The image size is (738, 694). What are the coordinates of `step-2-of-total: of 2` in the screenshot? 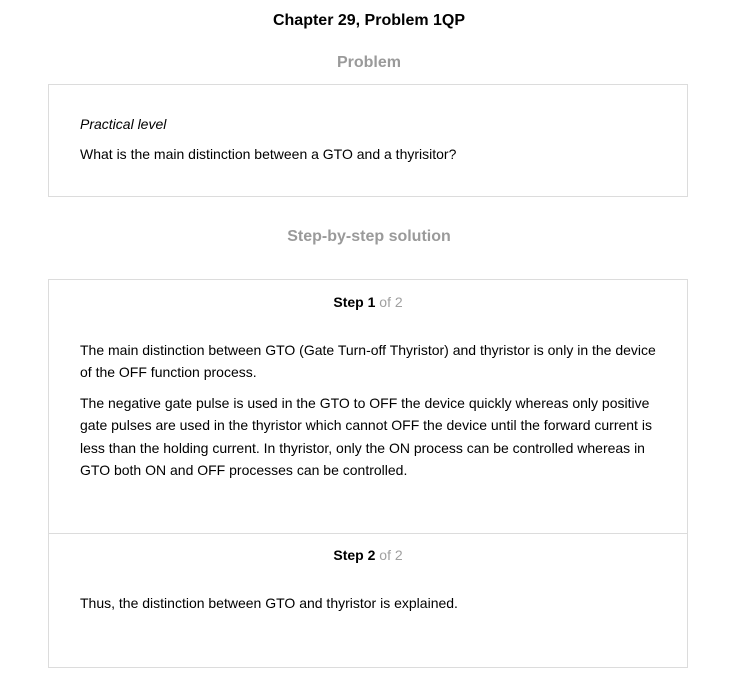 It's located at (391, 555).